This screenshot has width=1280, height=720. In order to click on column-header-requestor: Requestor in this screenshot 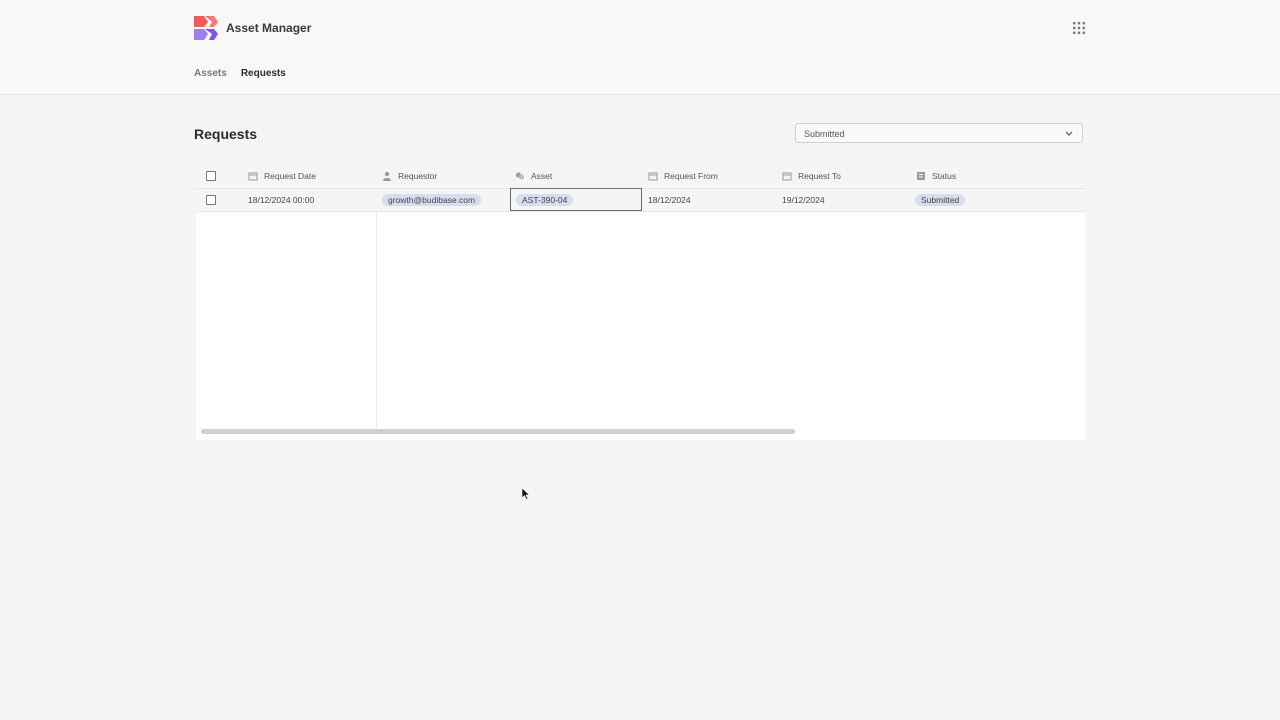, I will do `click(409, 176)`.